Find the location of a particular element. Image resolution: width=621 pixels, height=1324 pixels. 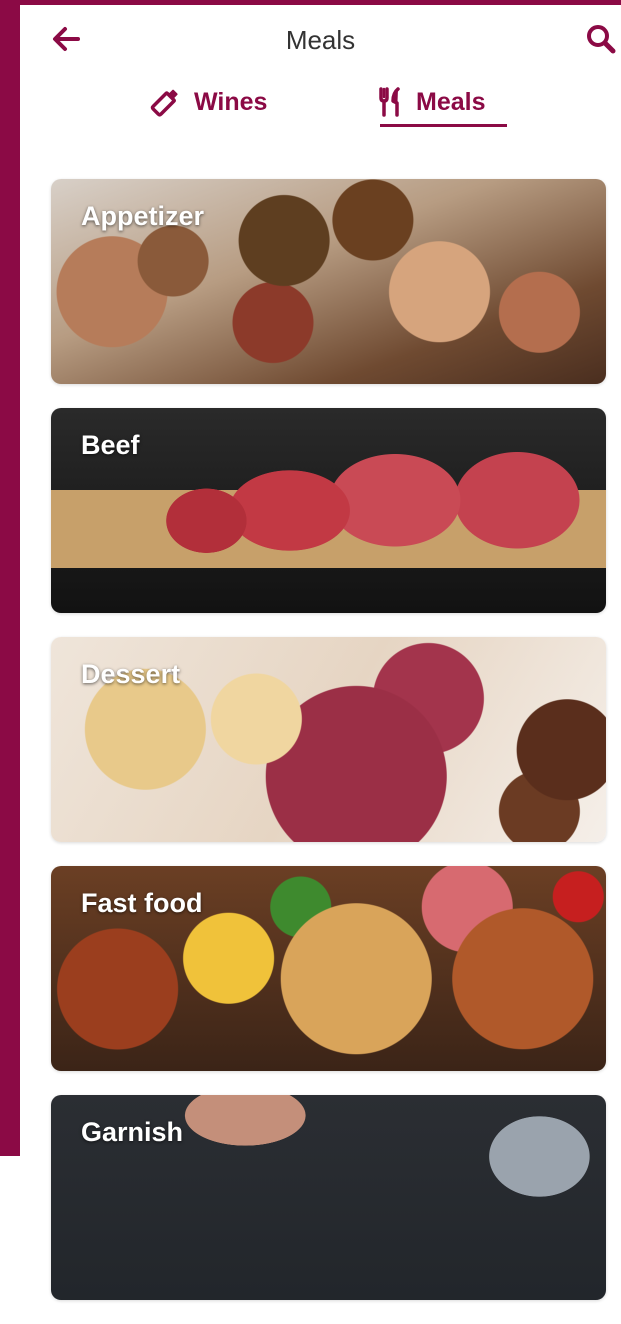

category-card-appetizer: Appetizer is located at coordinates (328, 281).